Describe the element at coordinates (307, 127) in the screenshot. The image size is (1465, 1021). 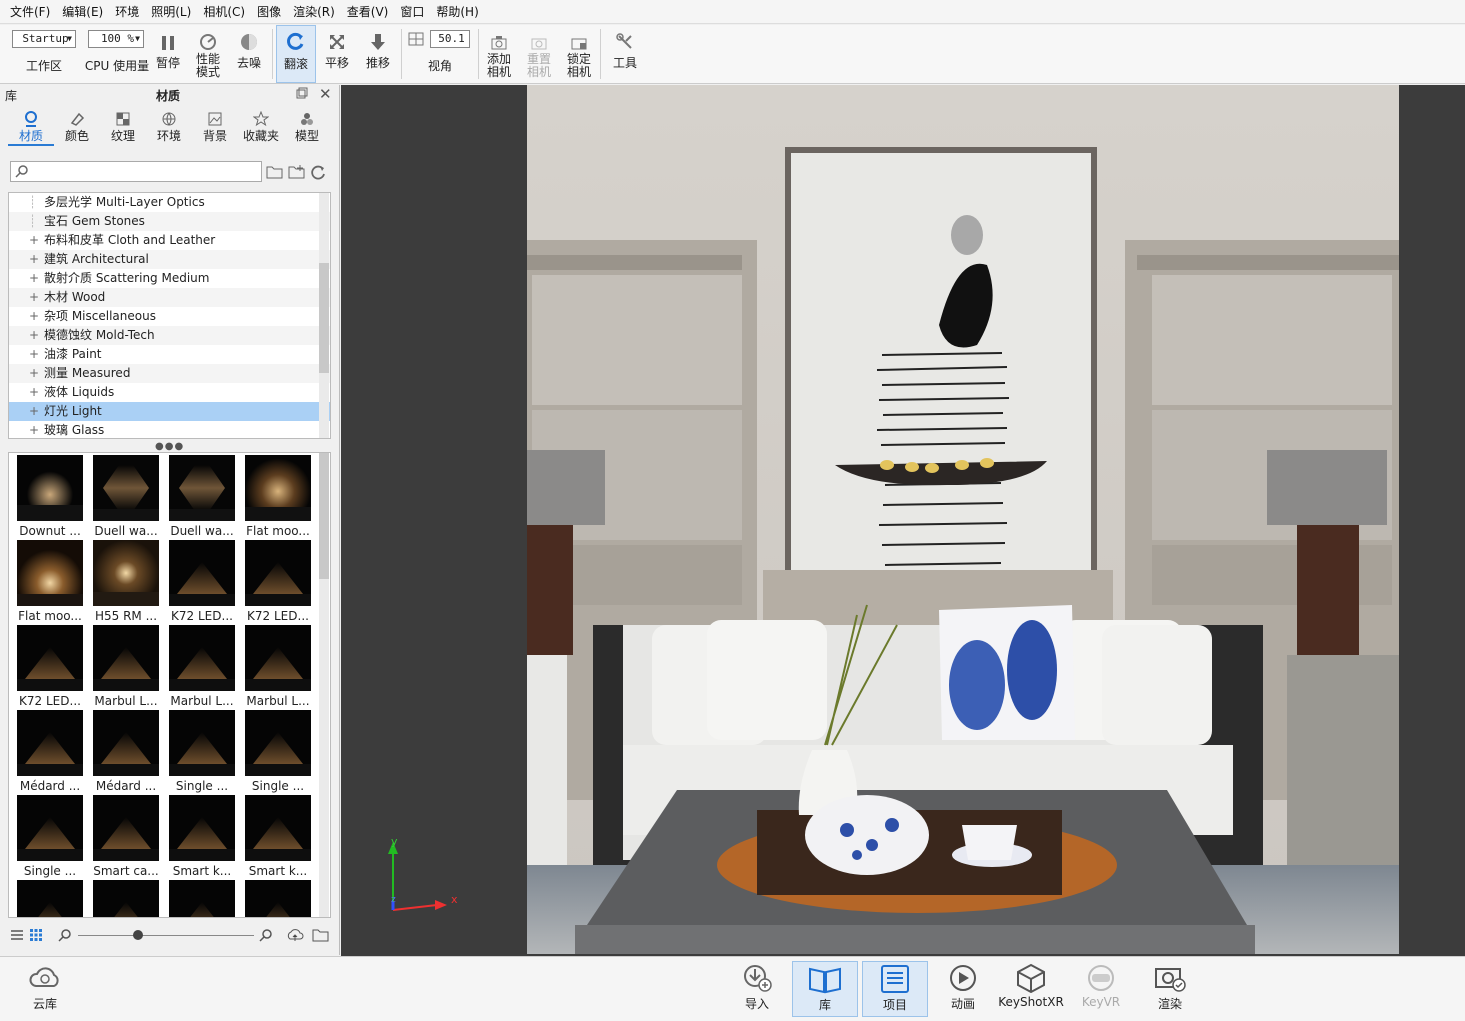
I see `tab-models: 模型` at that location.